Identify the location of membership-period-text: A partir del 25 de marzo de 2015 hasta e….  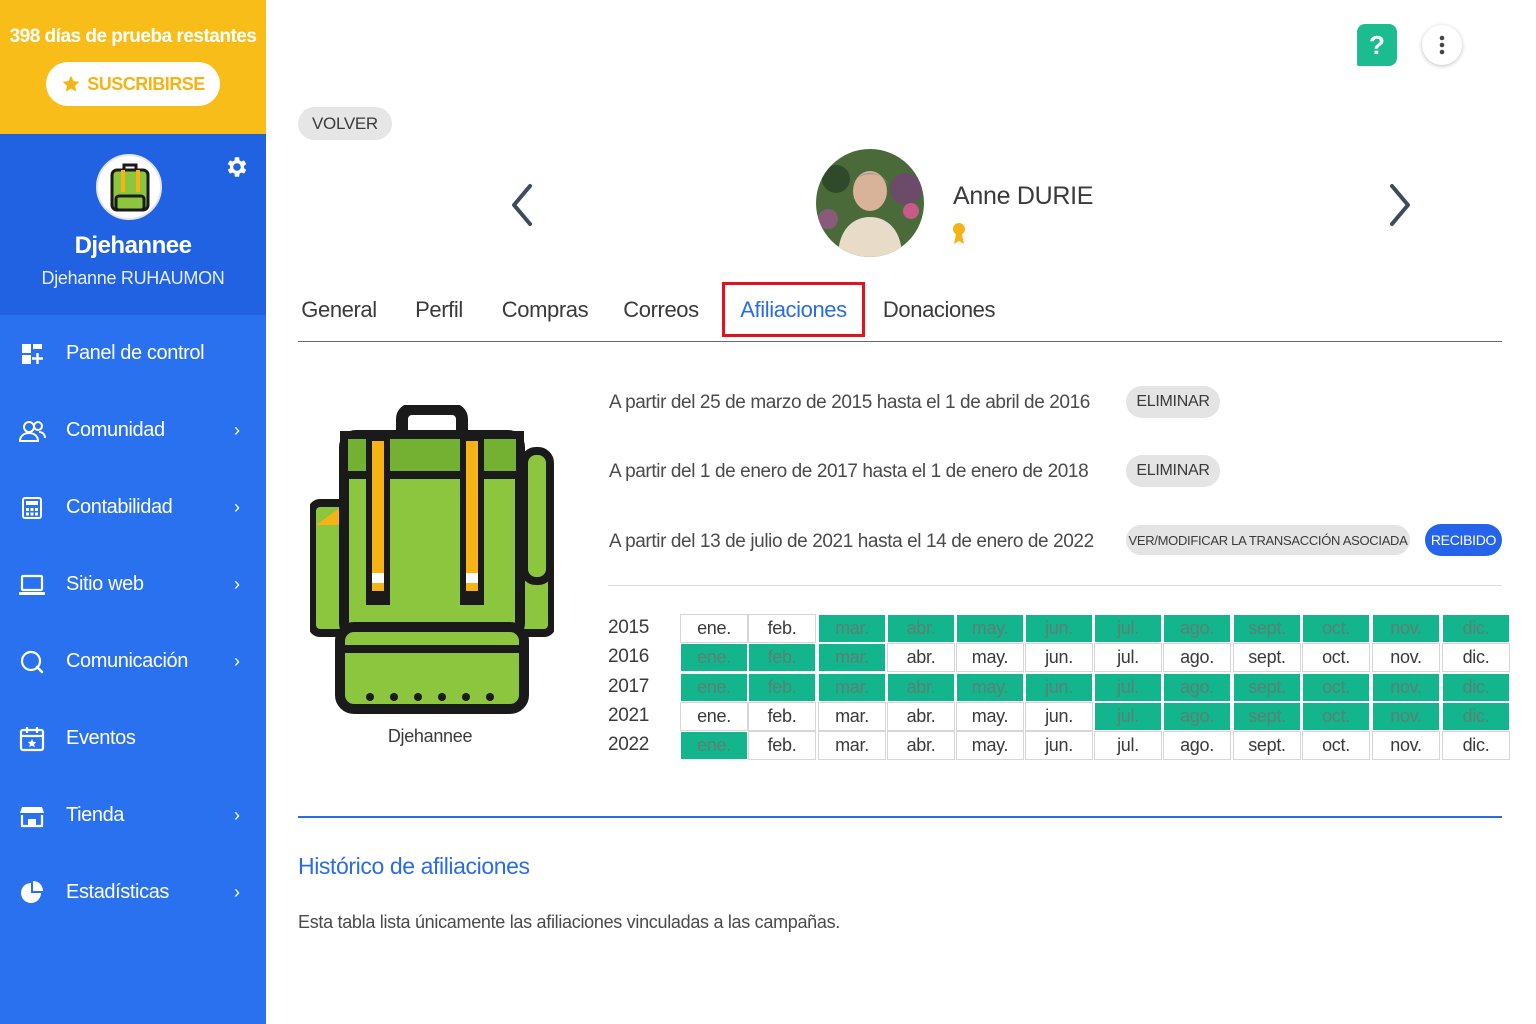
(849, 402).